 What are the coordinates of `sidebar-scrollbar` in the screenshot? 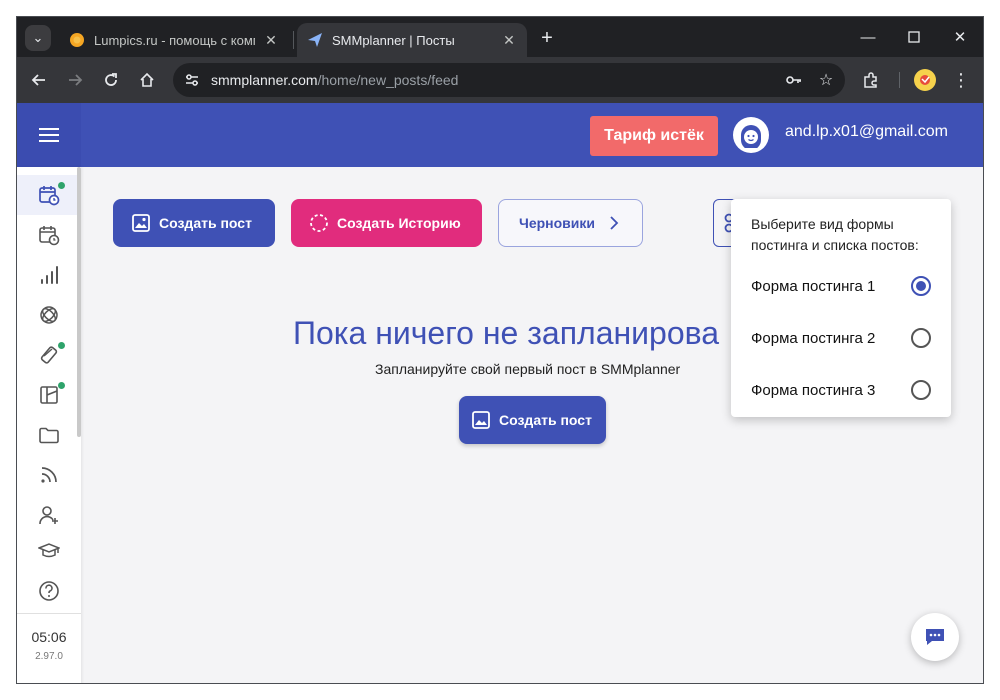 It's located at (79, 302).